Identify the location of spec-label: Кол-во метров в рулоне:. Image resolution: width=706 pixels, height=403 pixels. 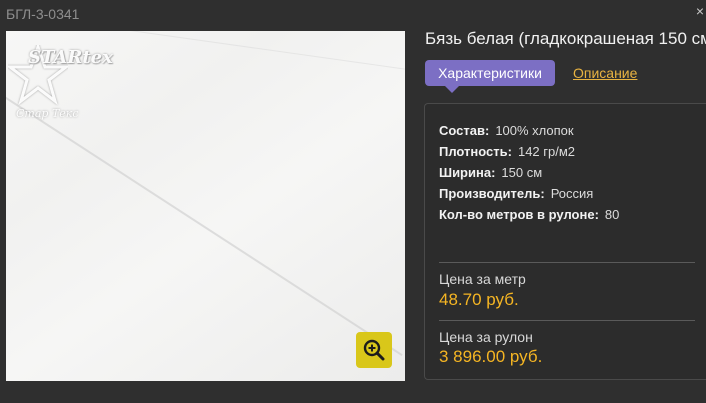
(519, 214).